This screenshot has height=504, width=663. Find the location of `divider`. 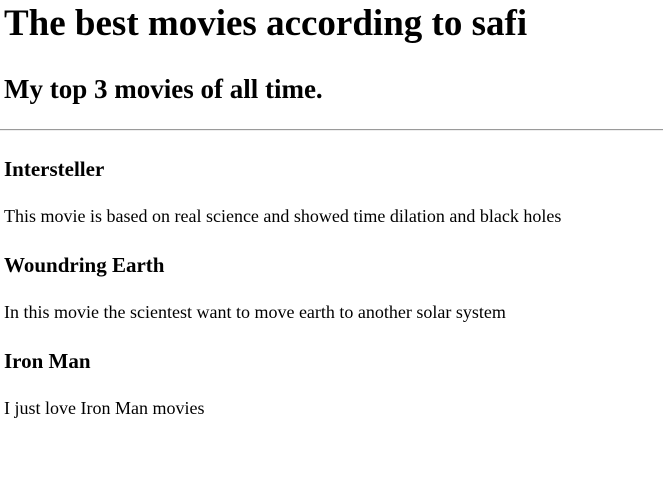

divider is located at coordinates (331, 130).